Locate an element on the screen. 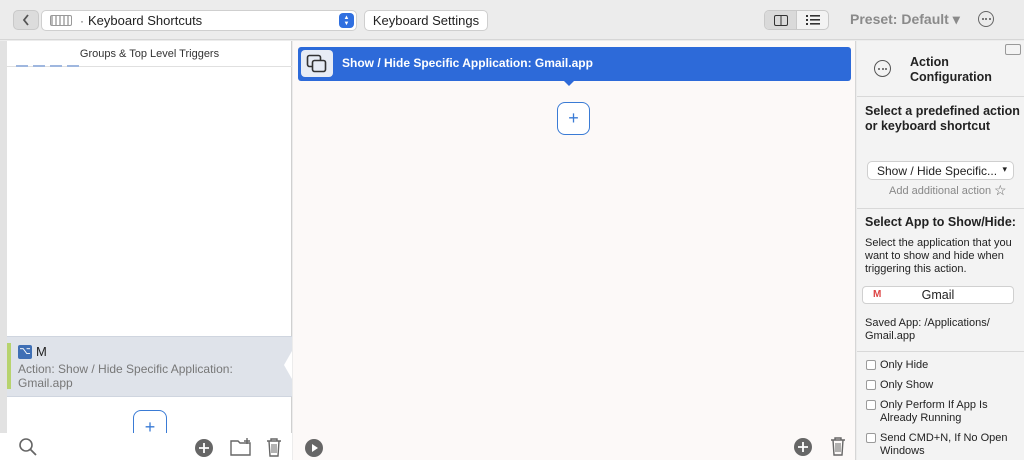  checkbox-label: Only Perform If App Is Already Running is located at coordinates (934, 411).